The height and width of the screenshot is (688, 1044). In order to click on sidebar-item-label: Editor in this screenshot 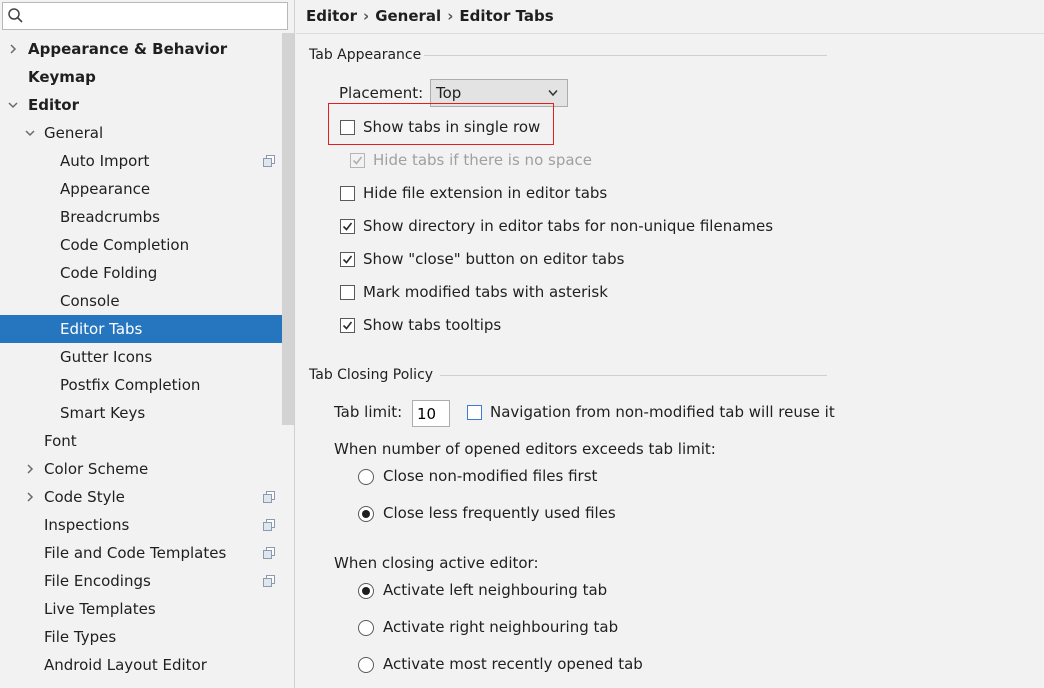, I will do `click(53, 105)`.